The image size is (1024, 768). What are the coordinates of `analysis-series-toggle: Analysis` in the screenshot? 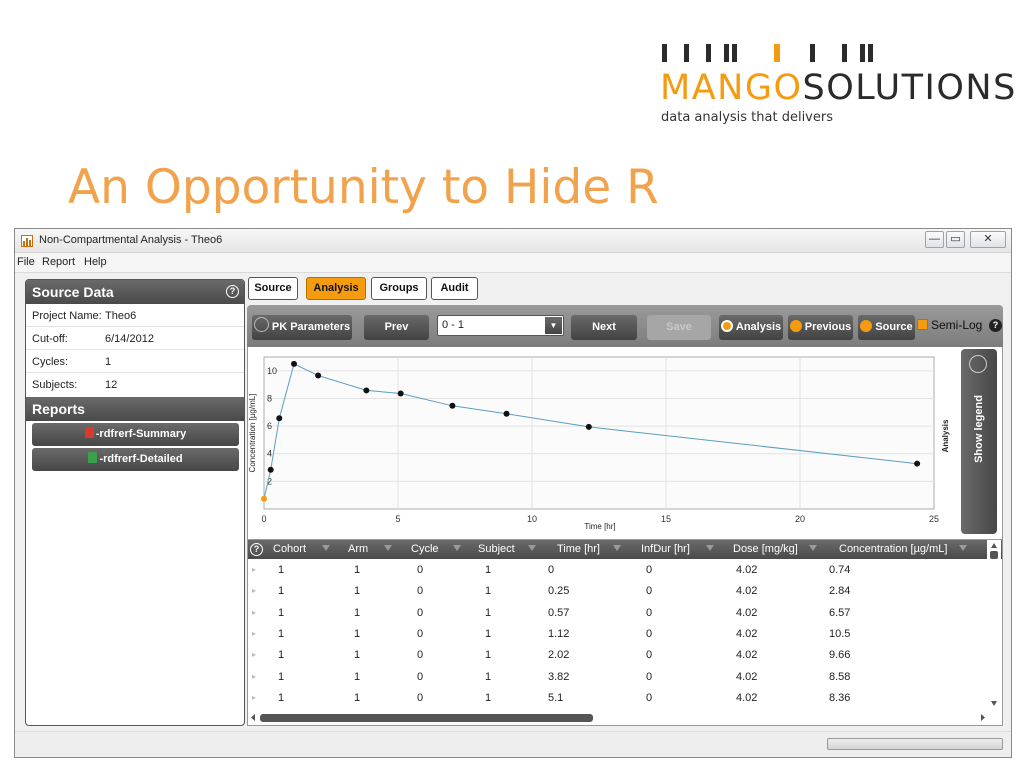 It's located at (751, 327).